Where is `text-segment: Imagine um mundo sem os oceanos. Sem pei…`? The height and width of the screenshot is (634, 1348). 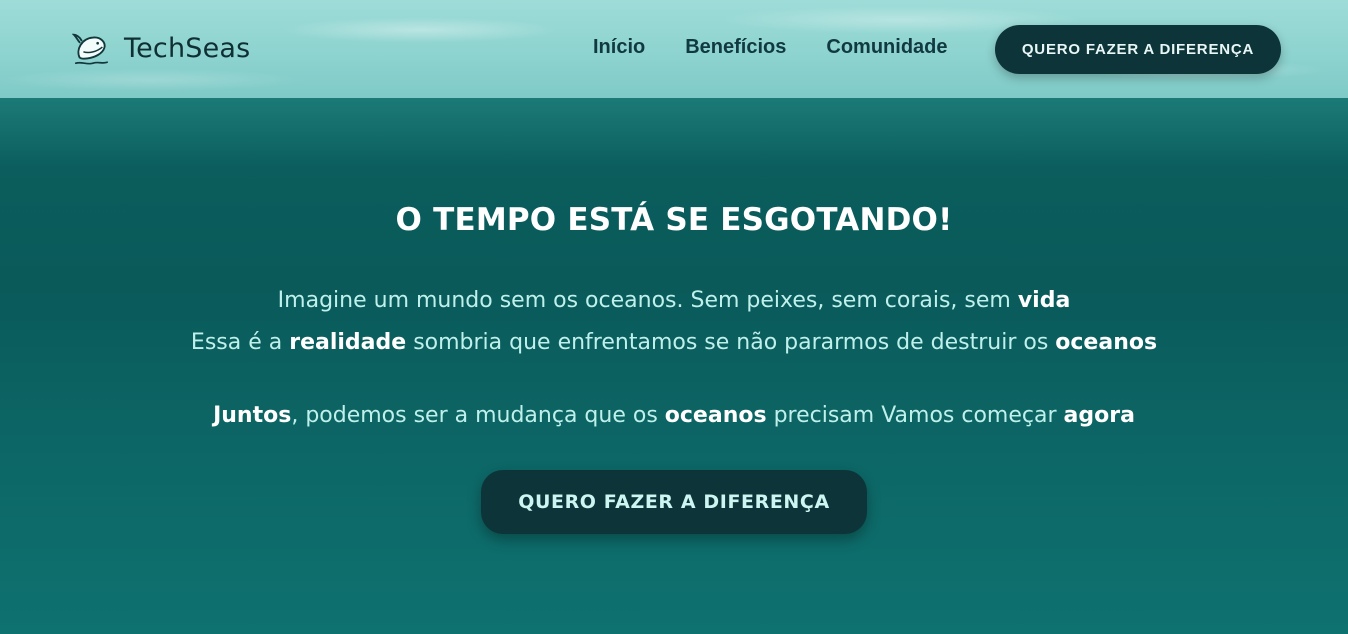 text-segment: Imagine um mundo sem os oceanos. Sem pei… is located at coordinates (647, 300).